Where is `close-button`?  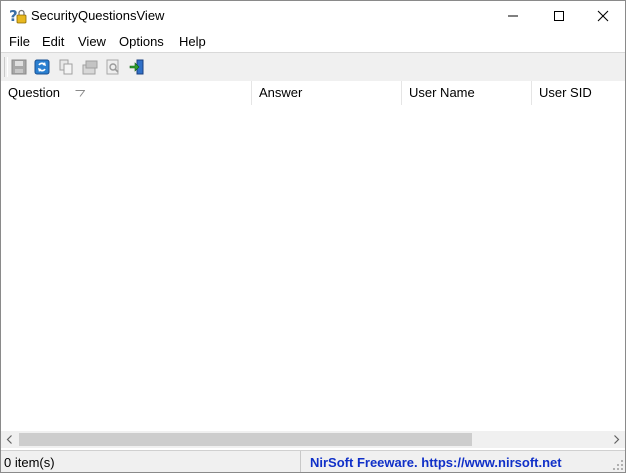 close-button is located at coordinates (602, 16).